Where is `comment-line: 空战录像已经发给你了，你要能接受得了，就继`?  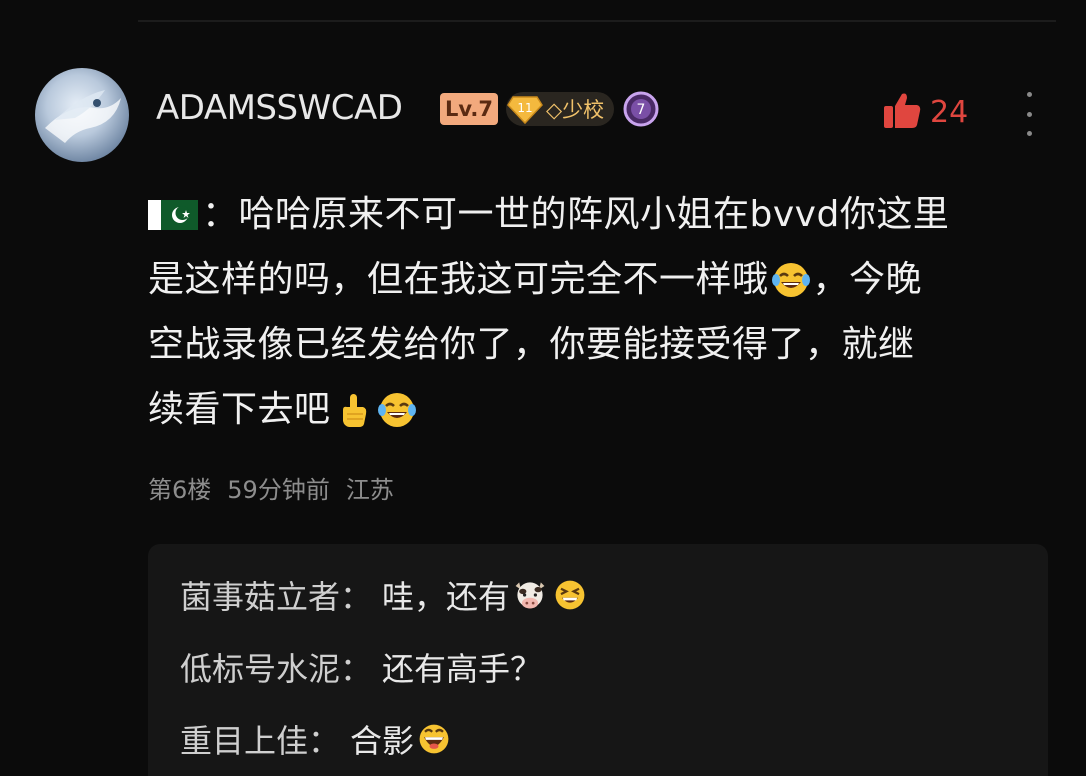 comment-line: 空战录像已经发给你了，你要能接受得了，就继 is located at coordinates (598, 344).